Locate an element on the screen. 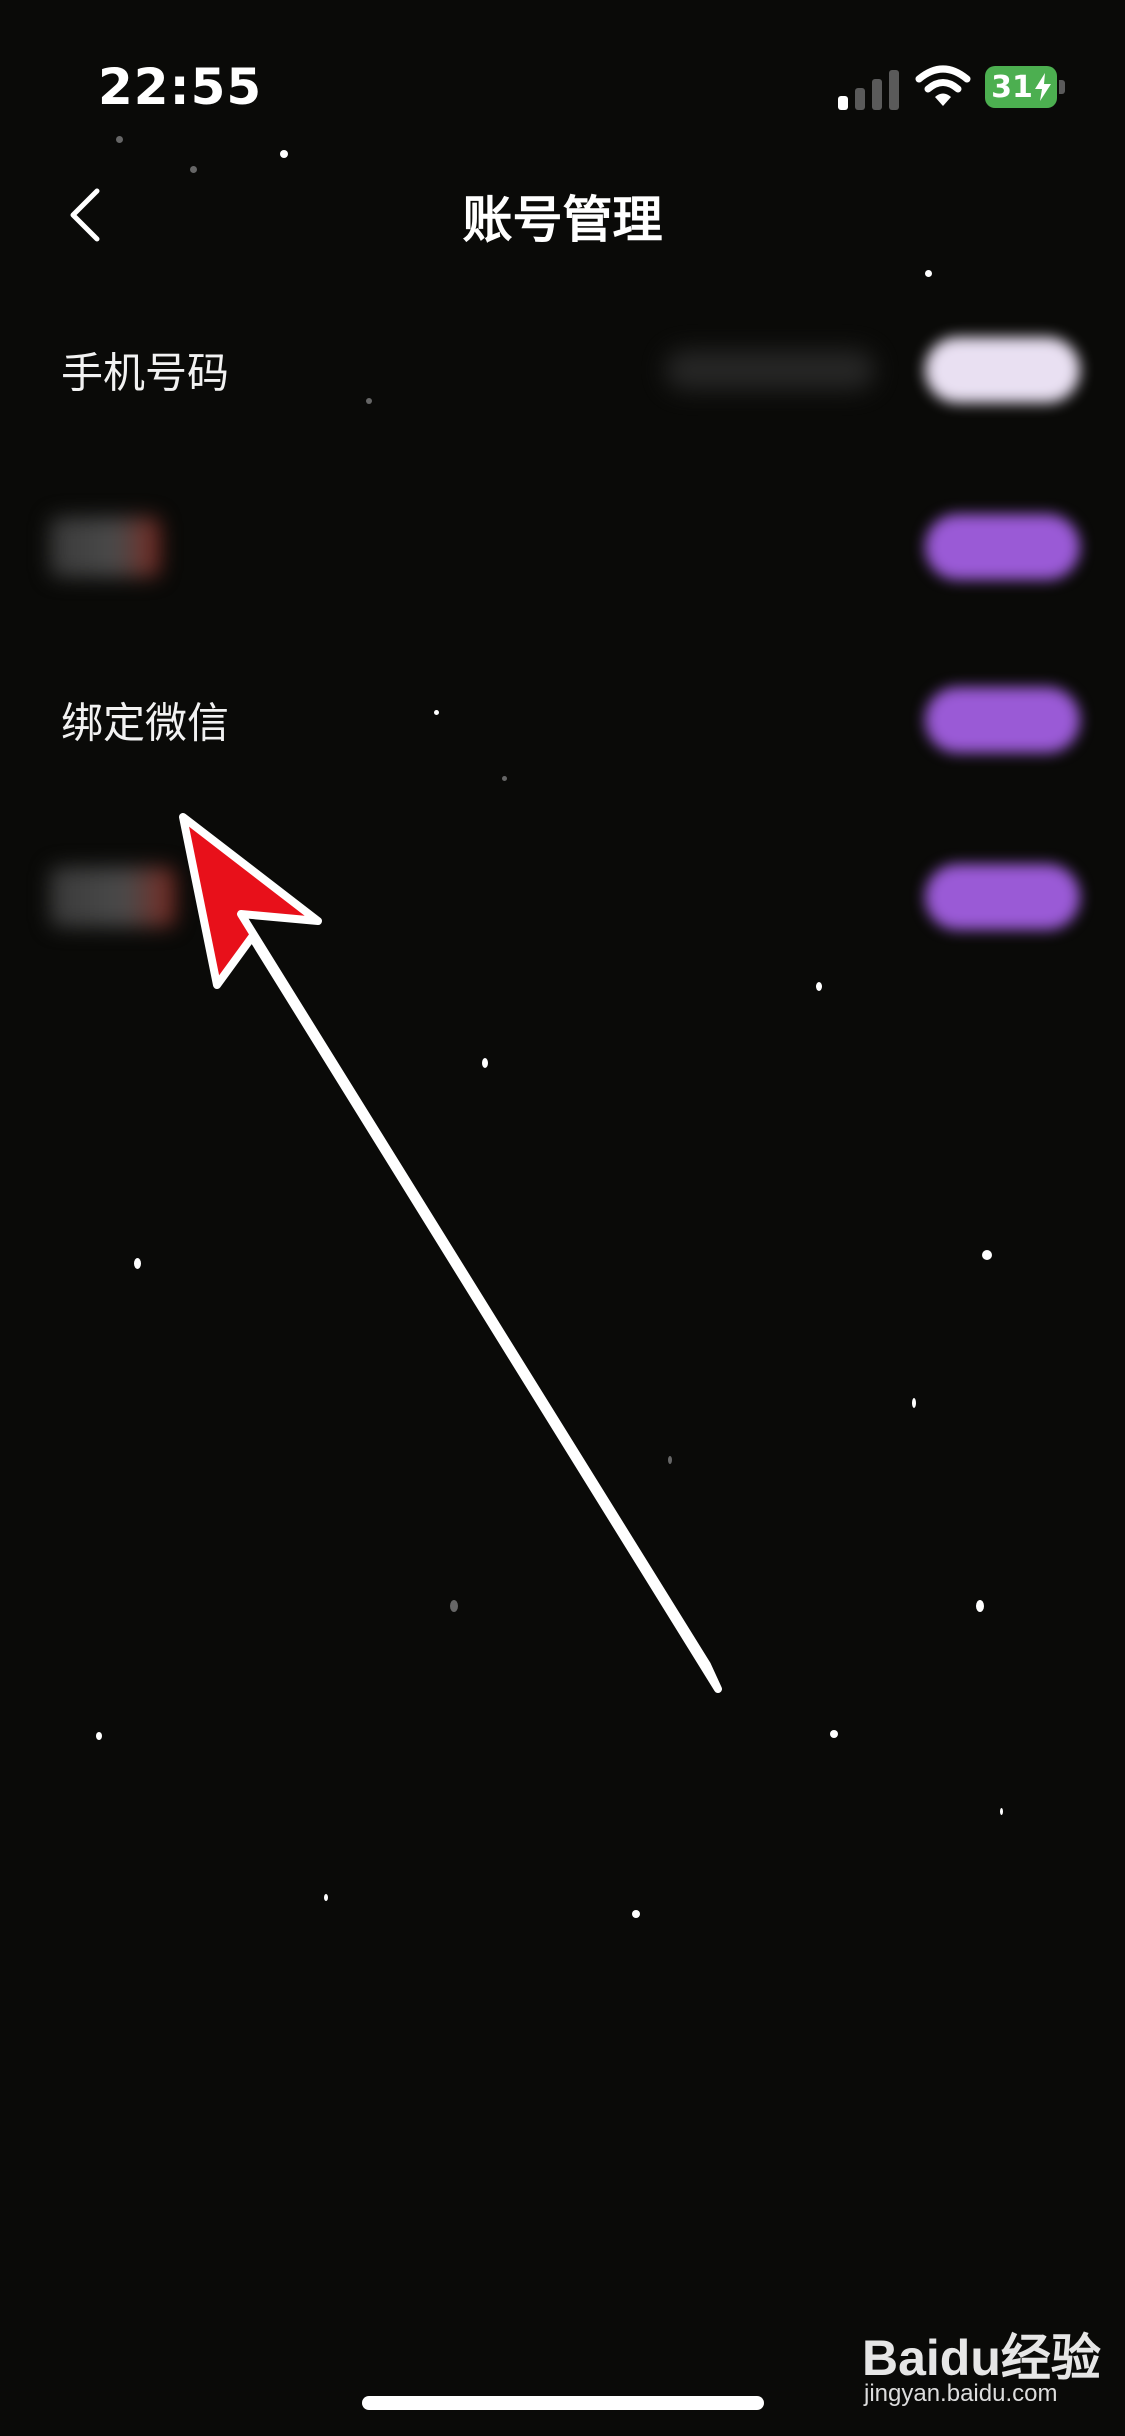 This screenshot has width=1125, height=2436. battery-icon: 31 is located at coordinates (1025, 87).